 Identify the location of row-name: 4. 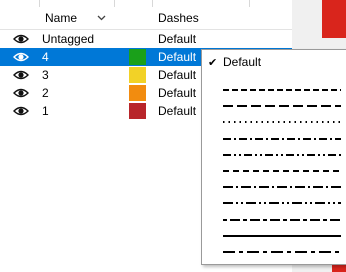
(45, 57).